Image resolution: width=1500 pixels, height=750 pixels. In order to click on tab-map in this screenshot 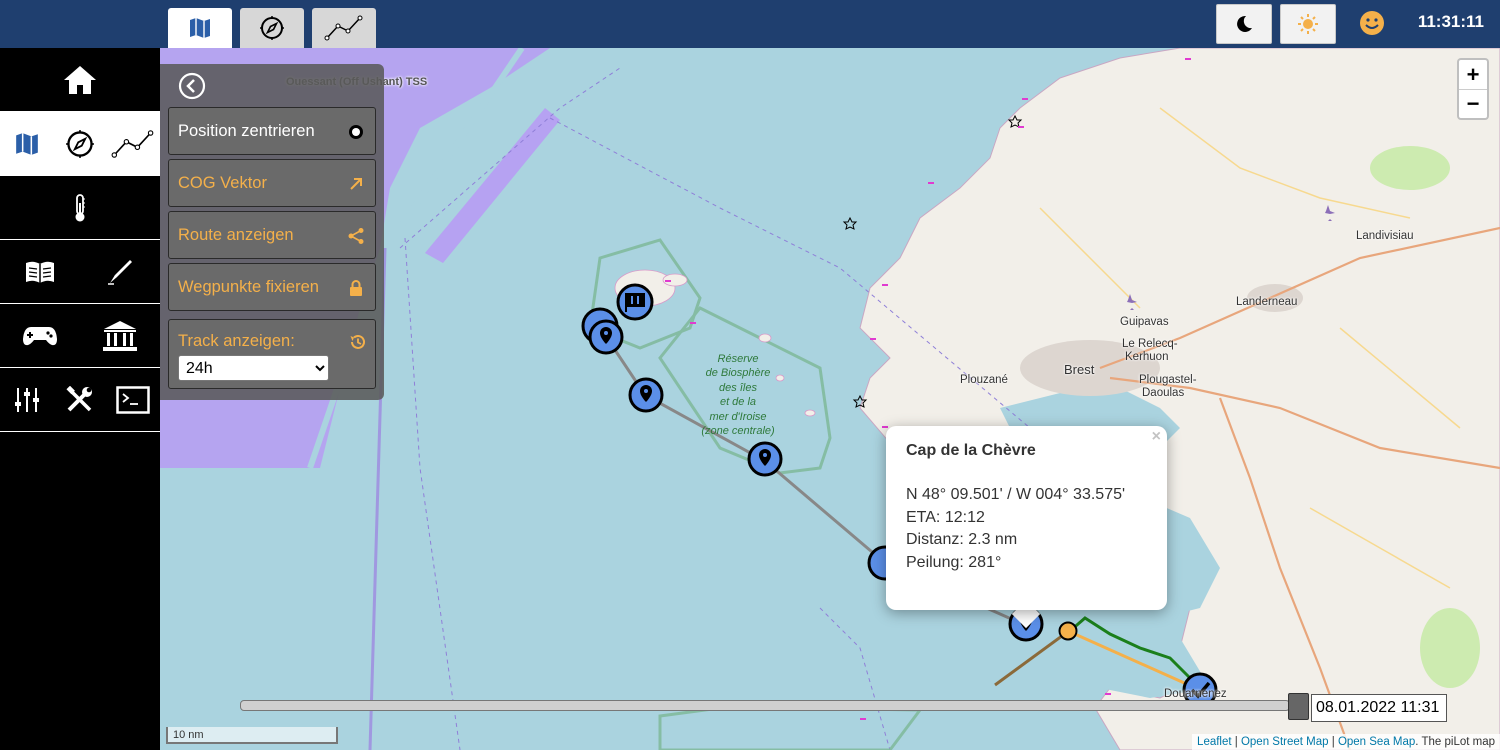, I will do `click(200, 28)`.